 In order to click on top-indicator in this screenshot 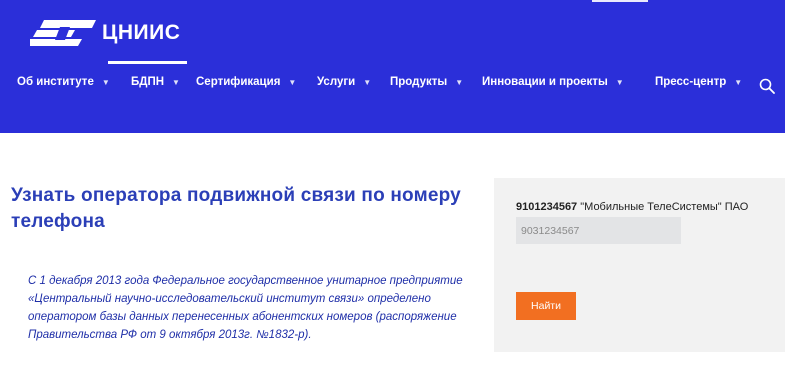, I will do `click(620, 1)`.